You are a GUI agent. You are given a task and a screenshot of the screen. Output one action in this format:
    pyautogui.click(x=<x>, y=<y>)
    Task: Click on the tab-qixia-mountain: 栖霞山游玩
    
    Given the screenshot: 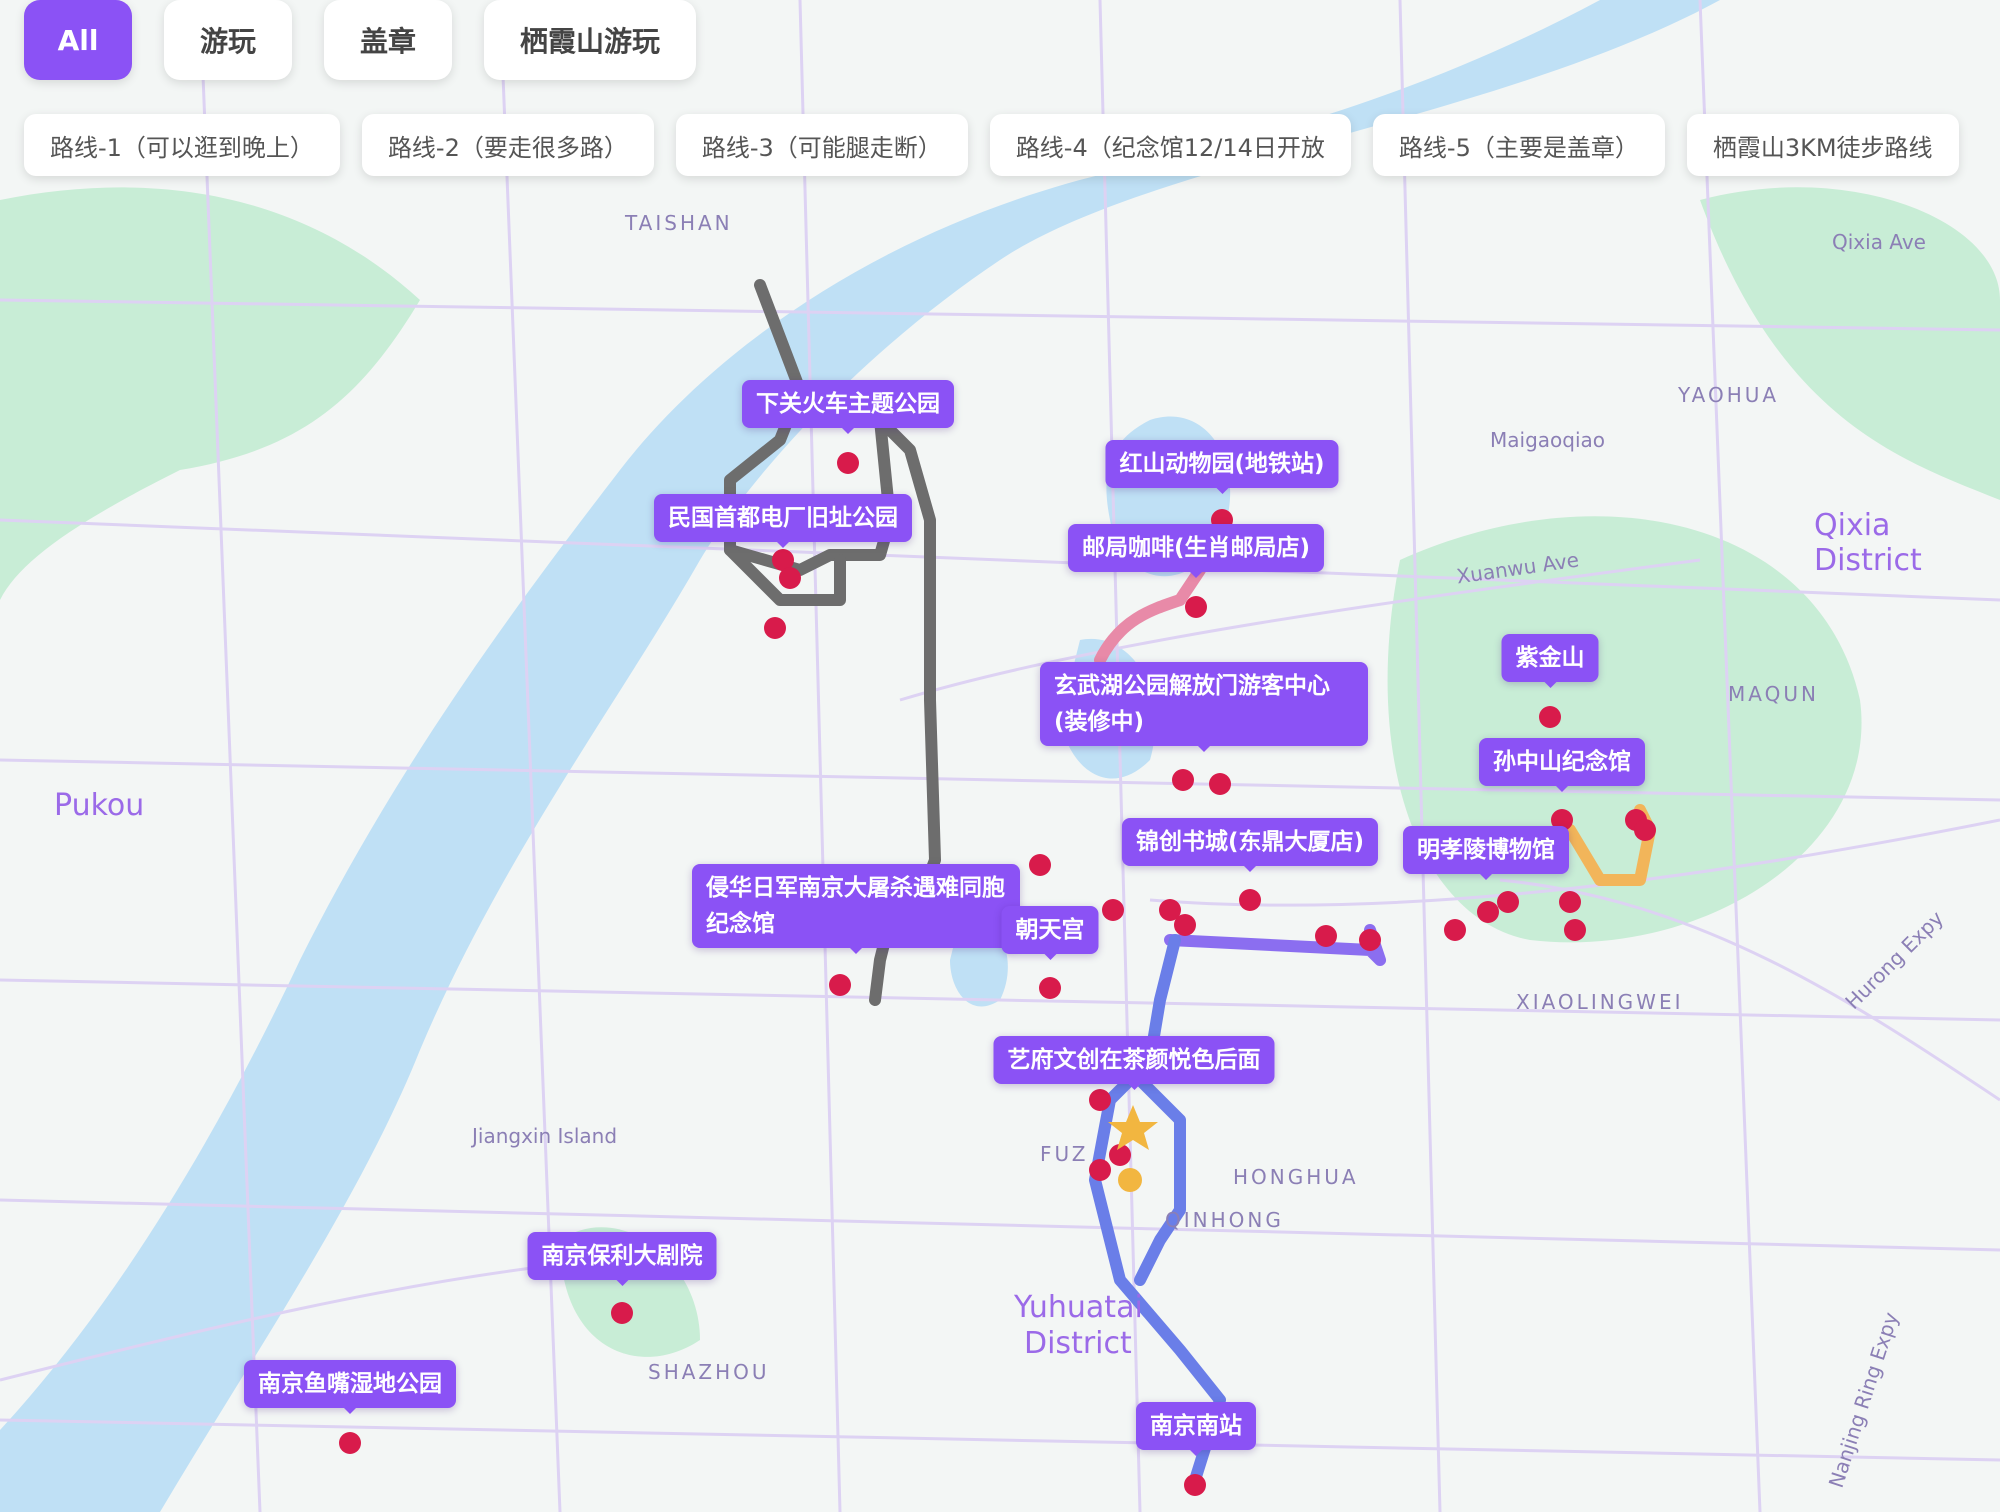 What is the action you would take?
    pyautogui.click(x=590, y=40)
    